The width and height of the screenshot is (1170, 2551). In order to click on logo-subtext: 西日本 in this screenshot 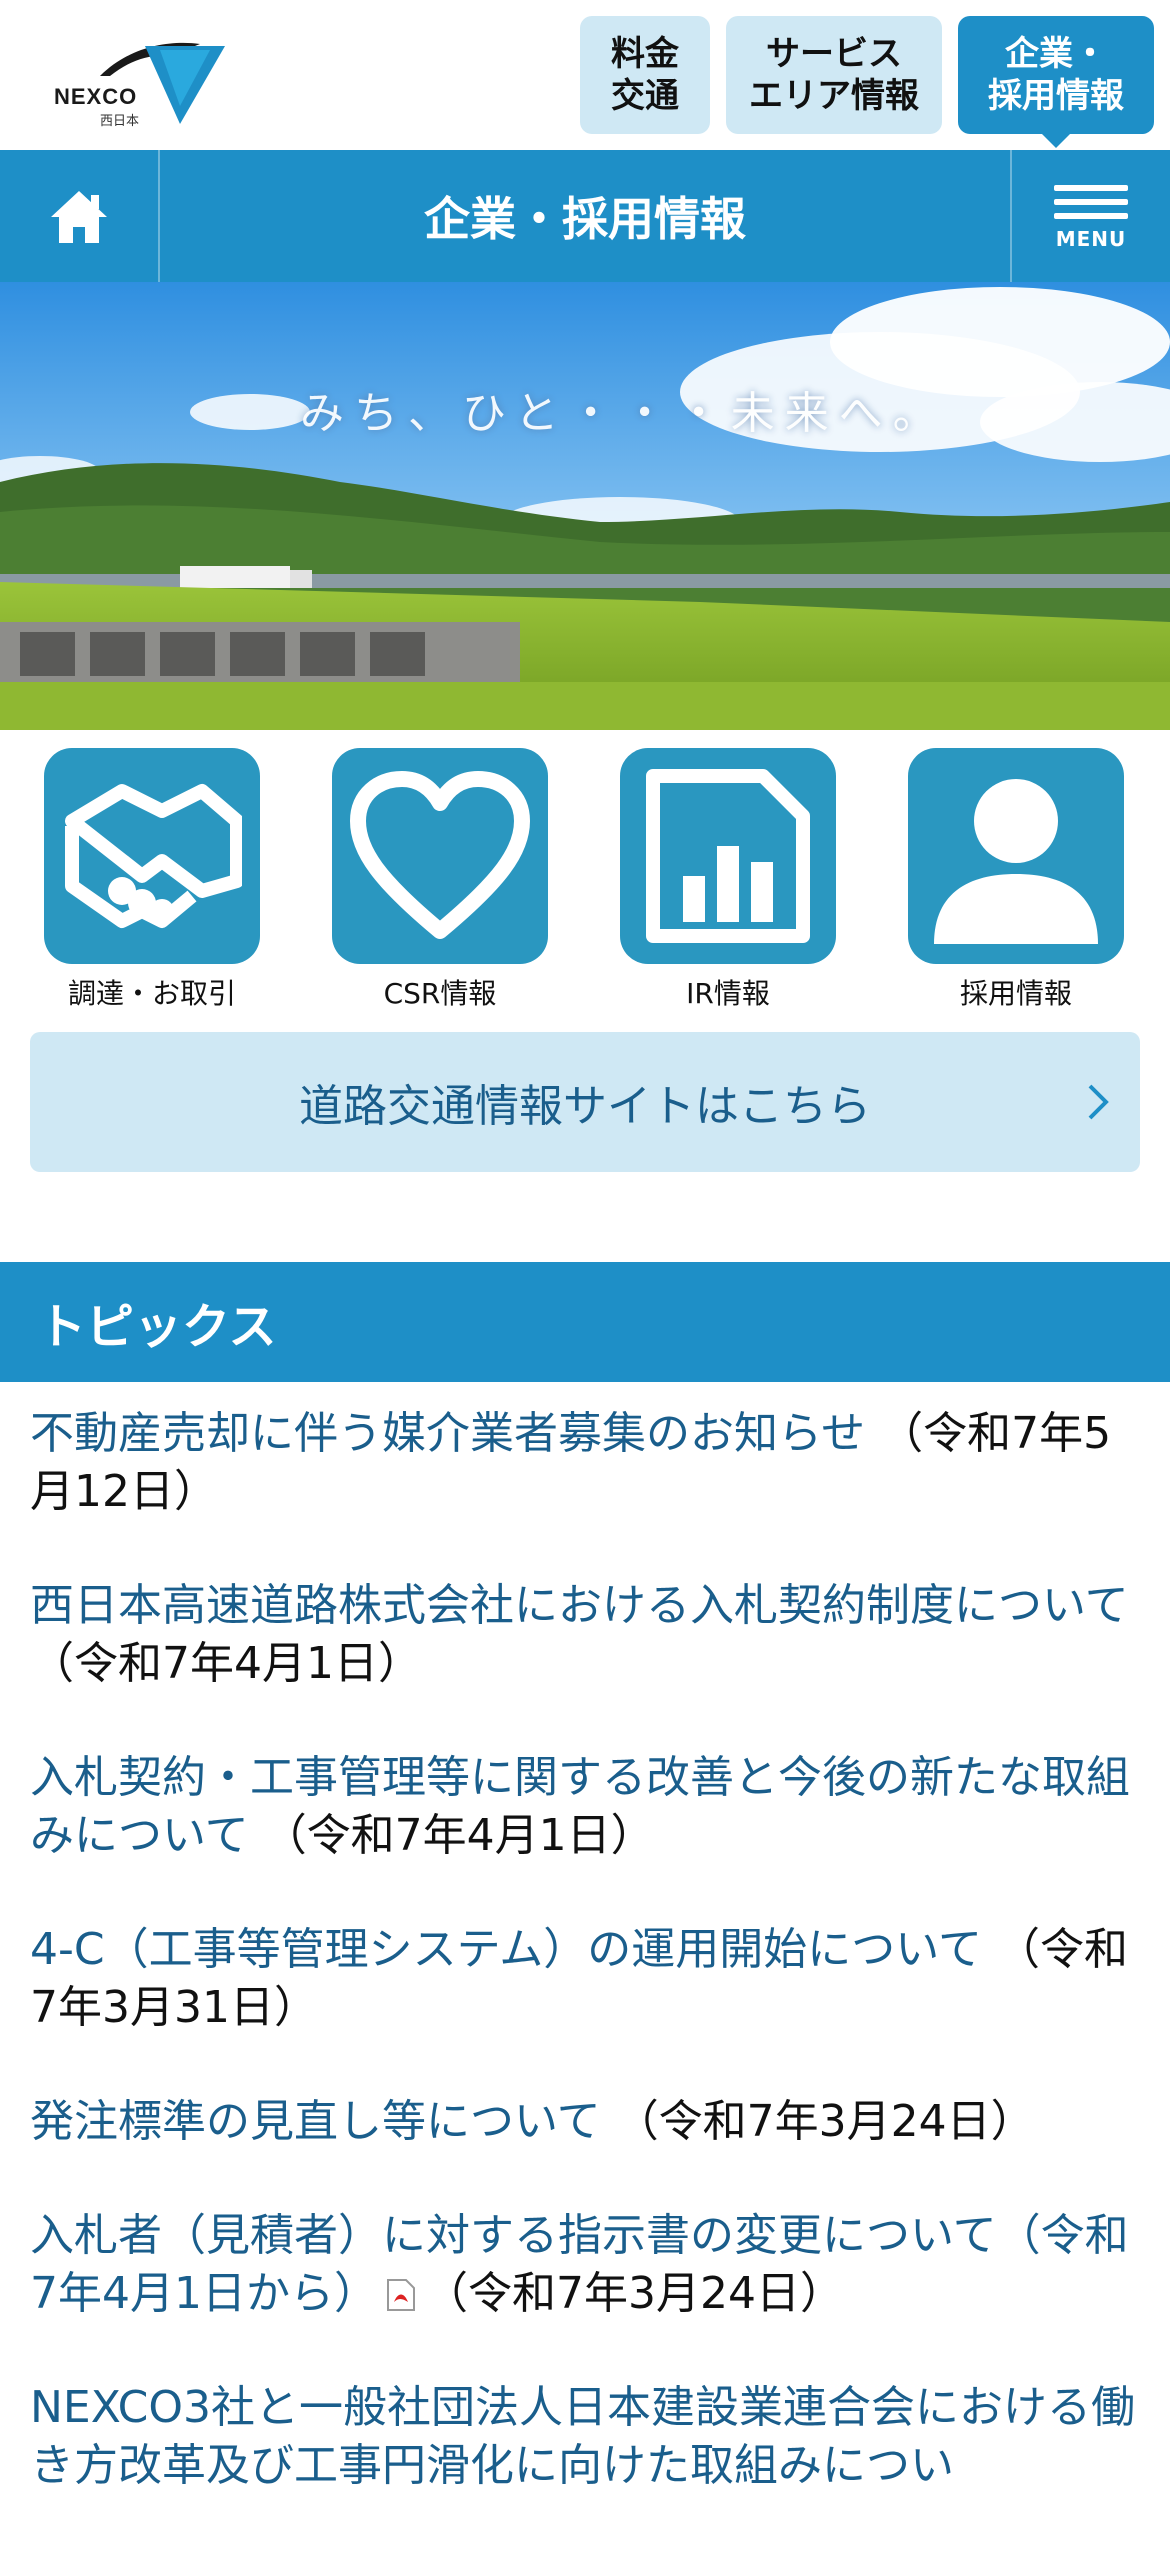, I will do `click(120, 121)`.